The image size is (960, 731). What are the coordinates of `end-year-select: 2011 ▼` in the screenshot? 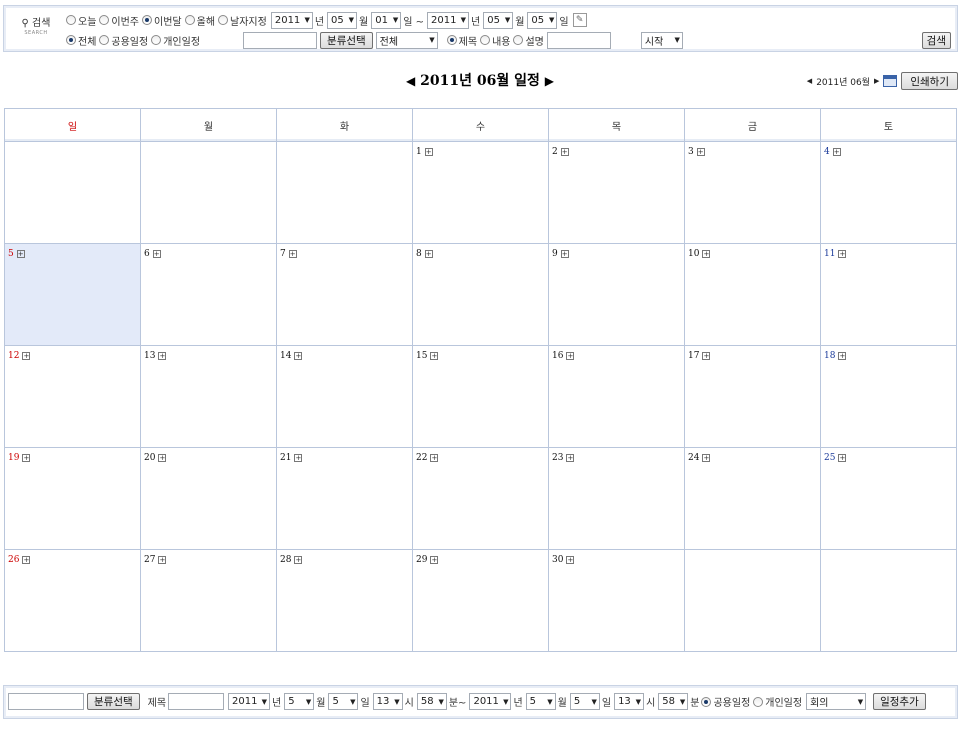 It's located at (490, 701).